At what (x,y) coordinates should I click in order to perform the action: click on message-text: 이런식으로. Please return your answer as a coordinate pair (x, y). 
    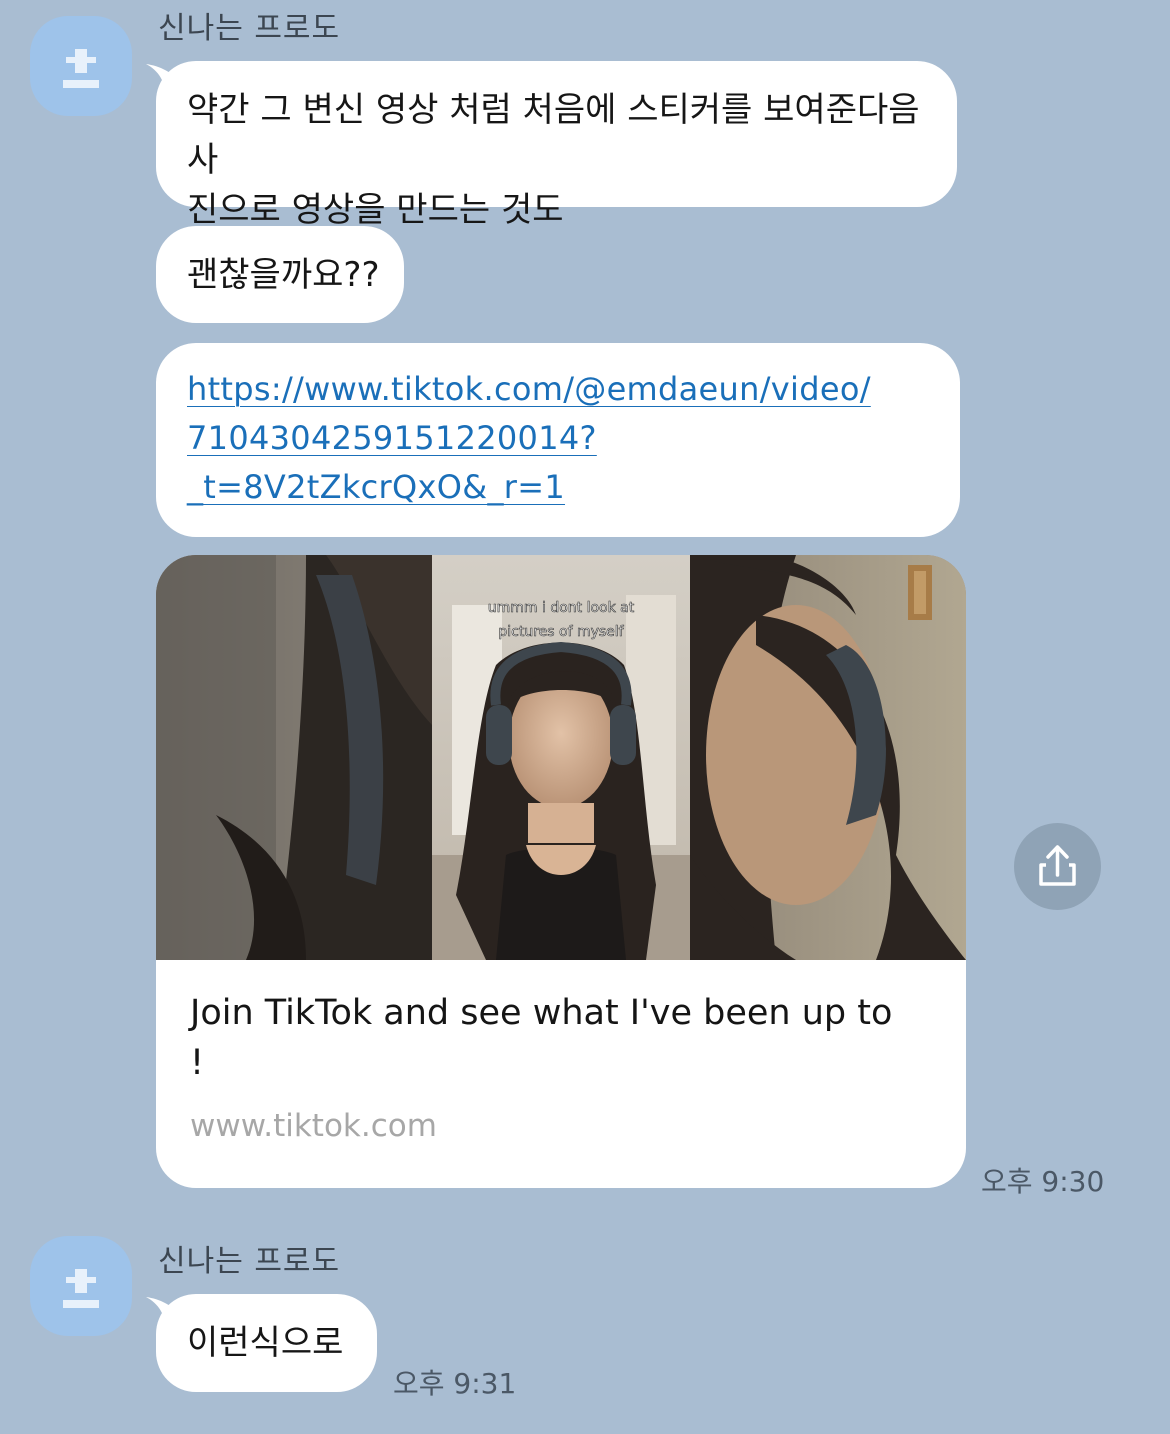
    Looking at the image, I should click on (265, 1343).